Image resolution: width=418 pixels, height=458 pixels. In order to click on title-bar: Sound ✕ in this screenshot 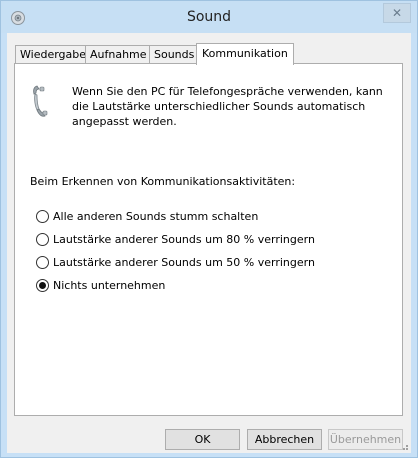, I will do `click(209, 17)`.